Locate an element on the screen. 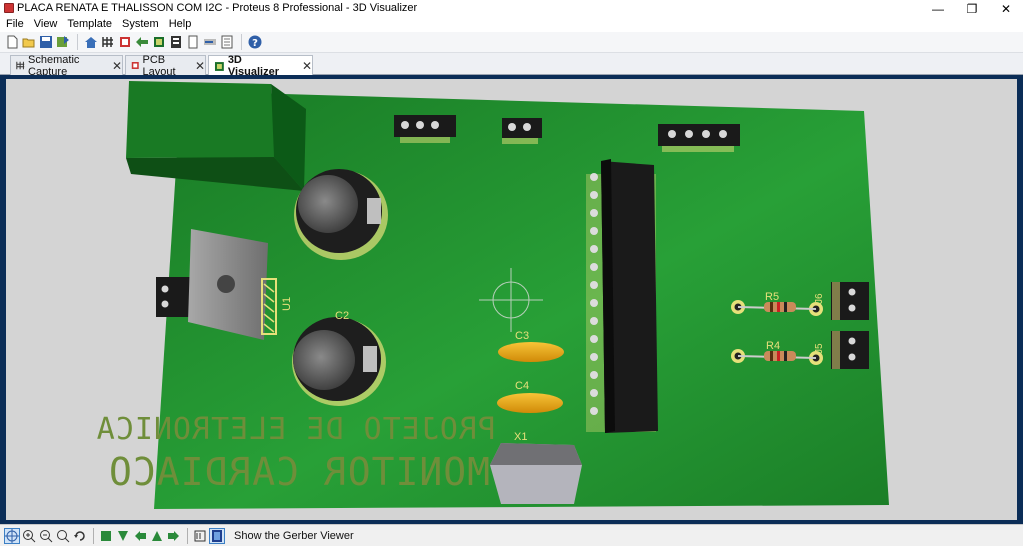 The image size is (1023, 546). notes-icon is located at coordinates (193, 42).